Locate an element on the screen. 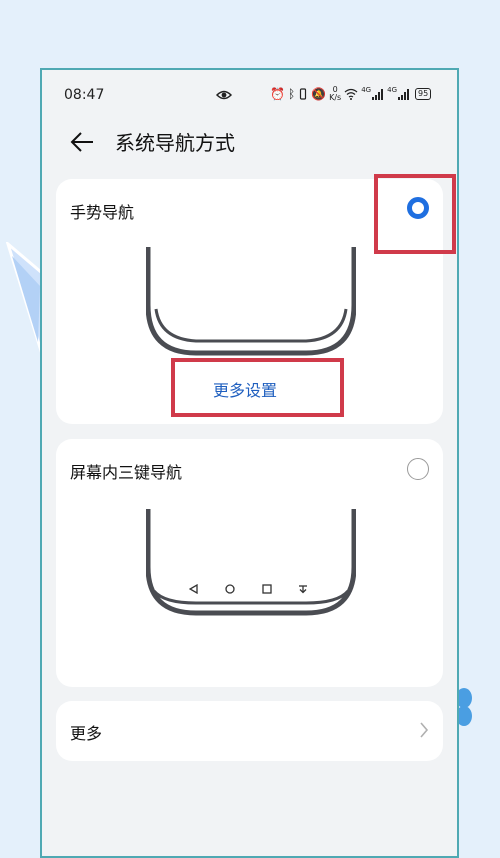  bluetooth-icon: ᛒ is located at coordinates (291, 94).